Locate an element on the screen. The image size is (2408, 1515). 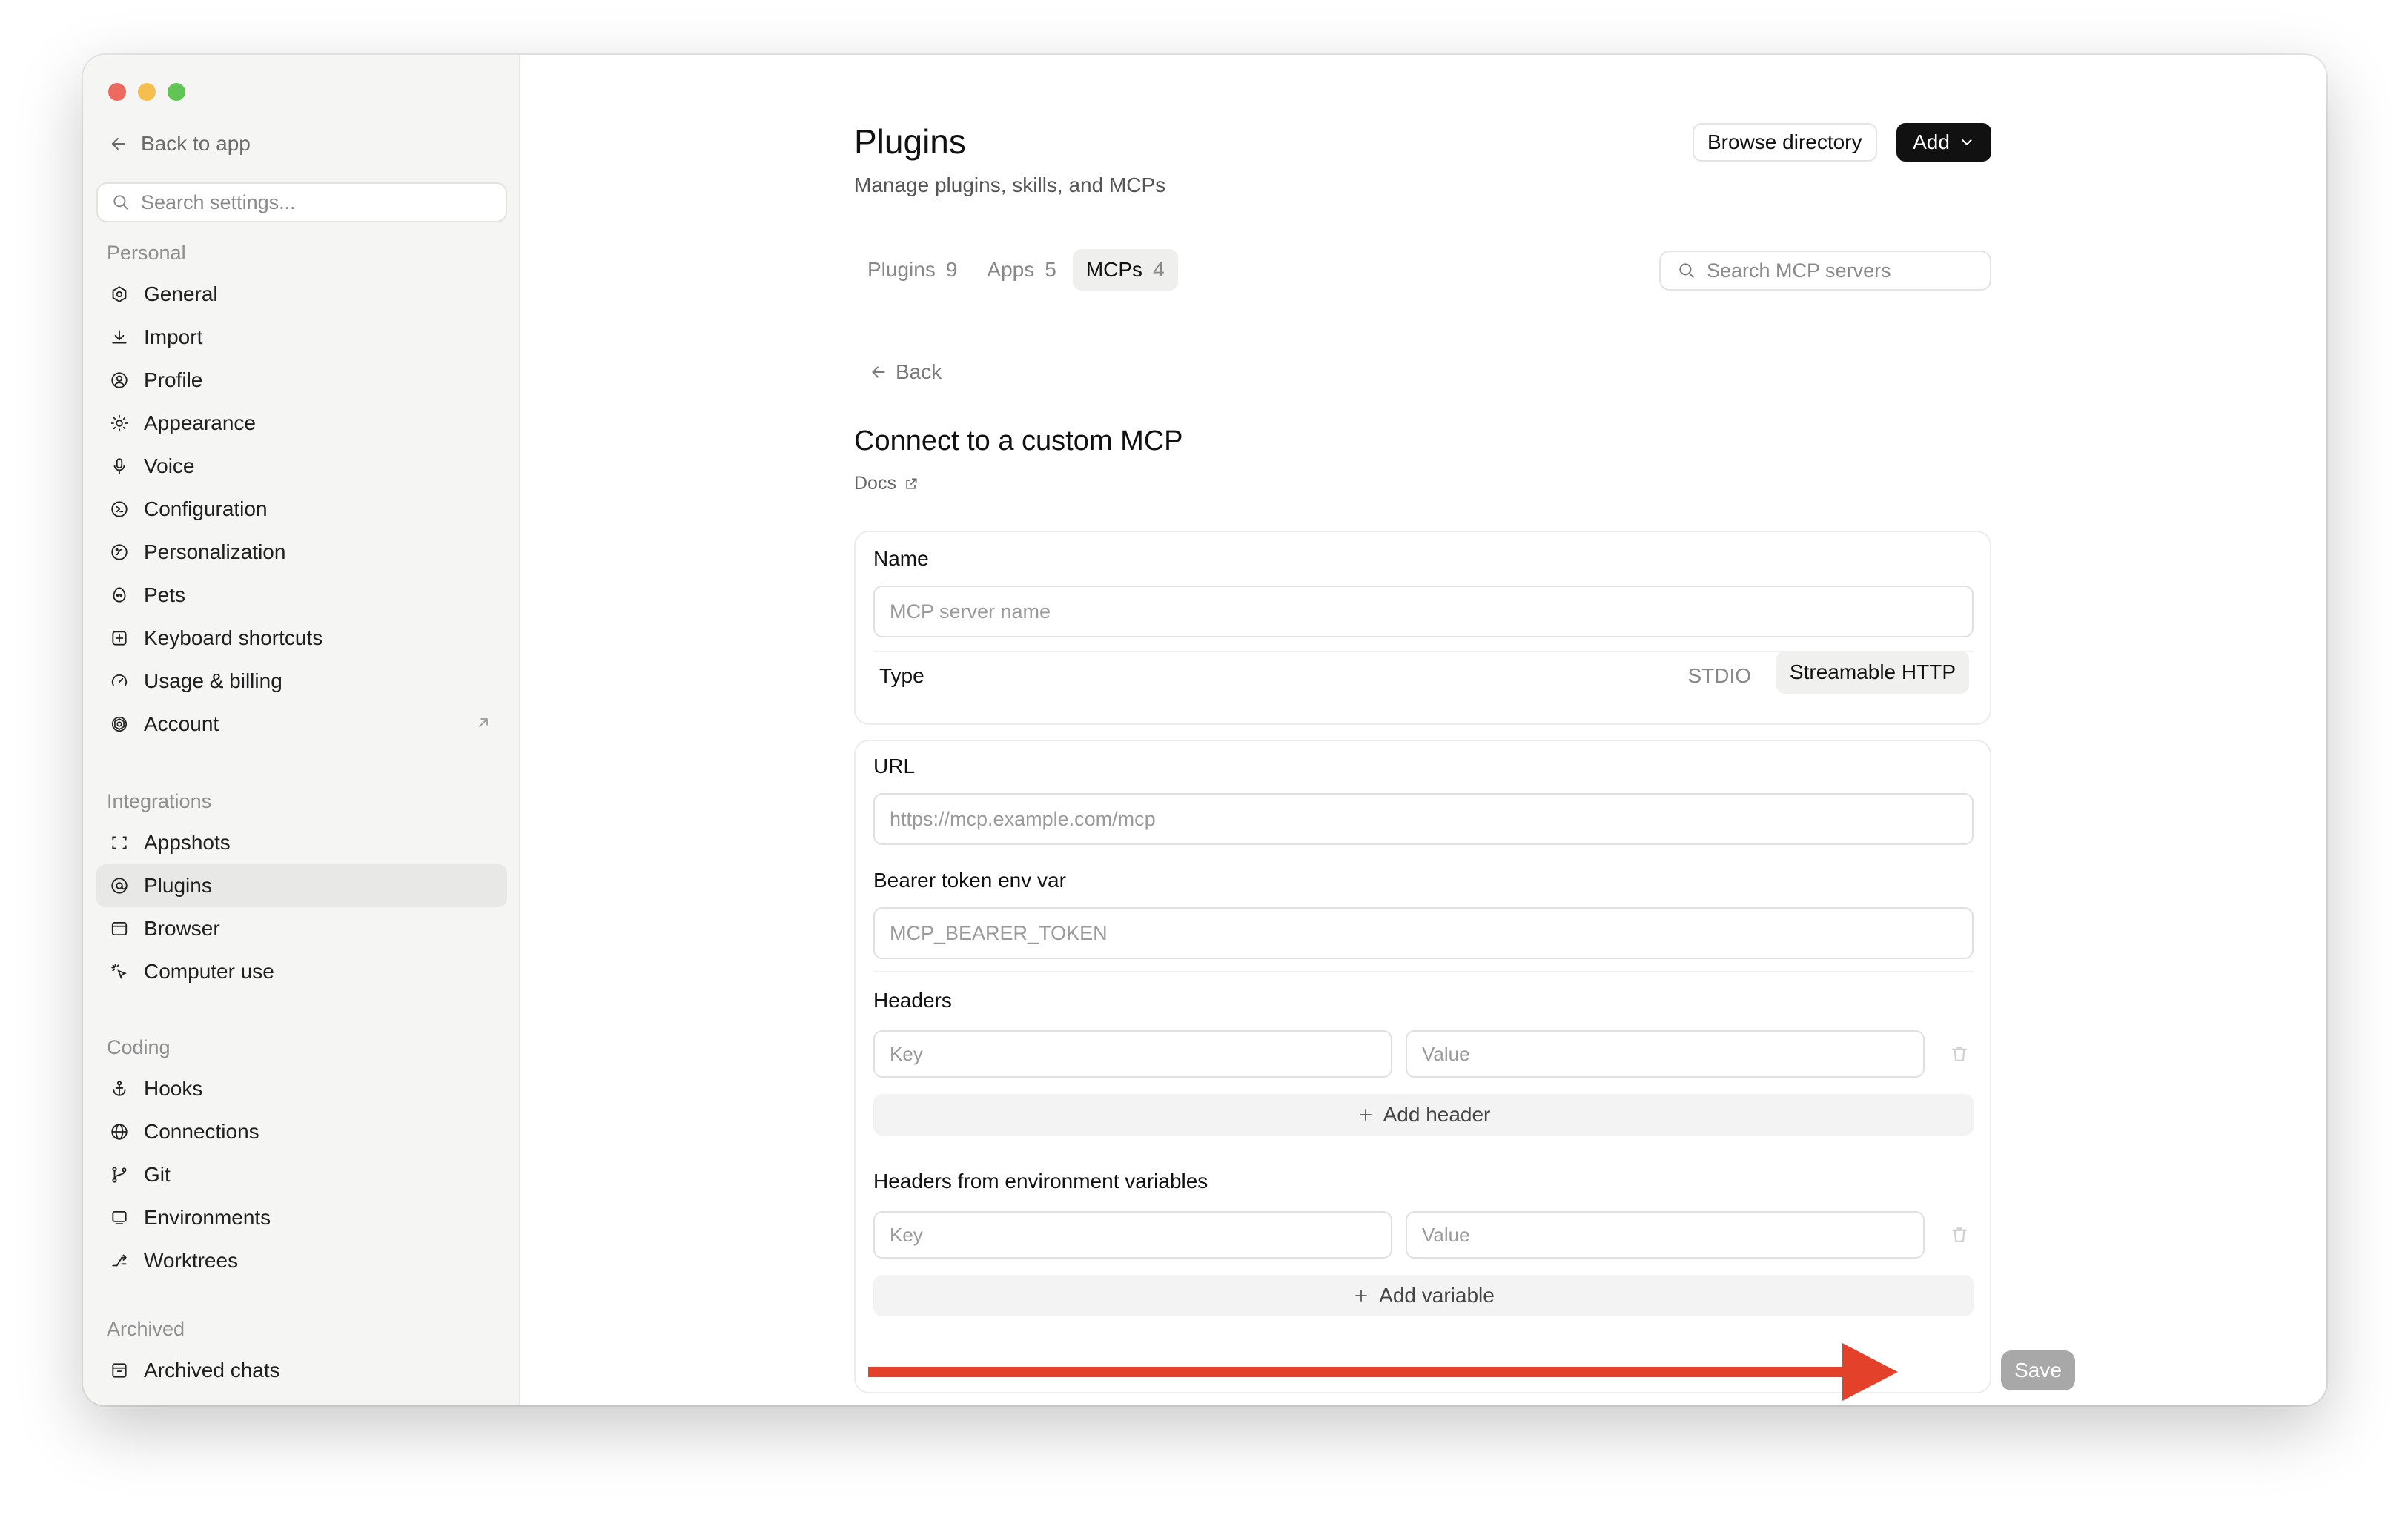
sidebar-item-label: Connections is located at coordinates (201, 1131).